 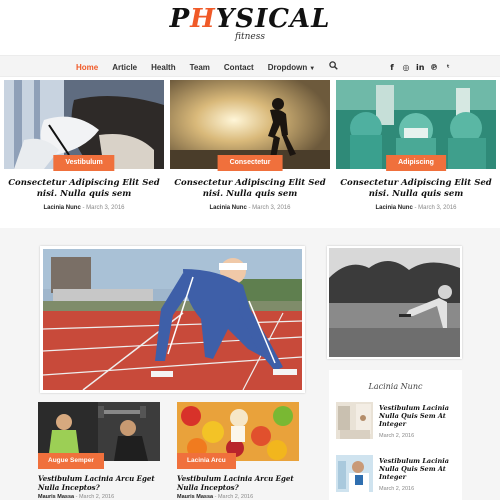 I want to click on nav-item-article: Article, so click(x=124, y=67).